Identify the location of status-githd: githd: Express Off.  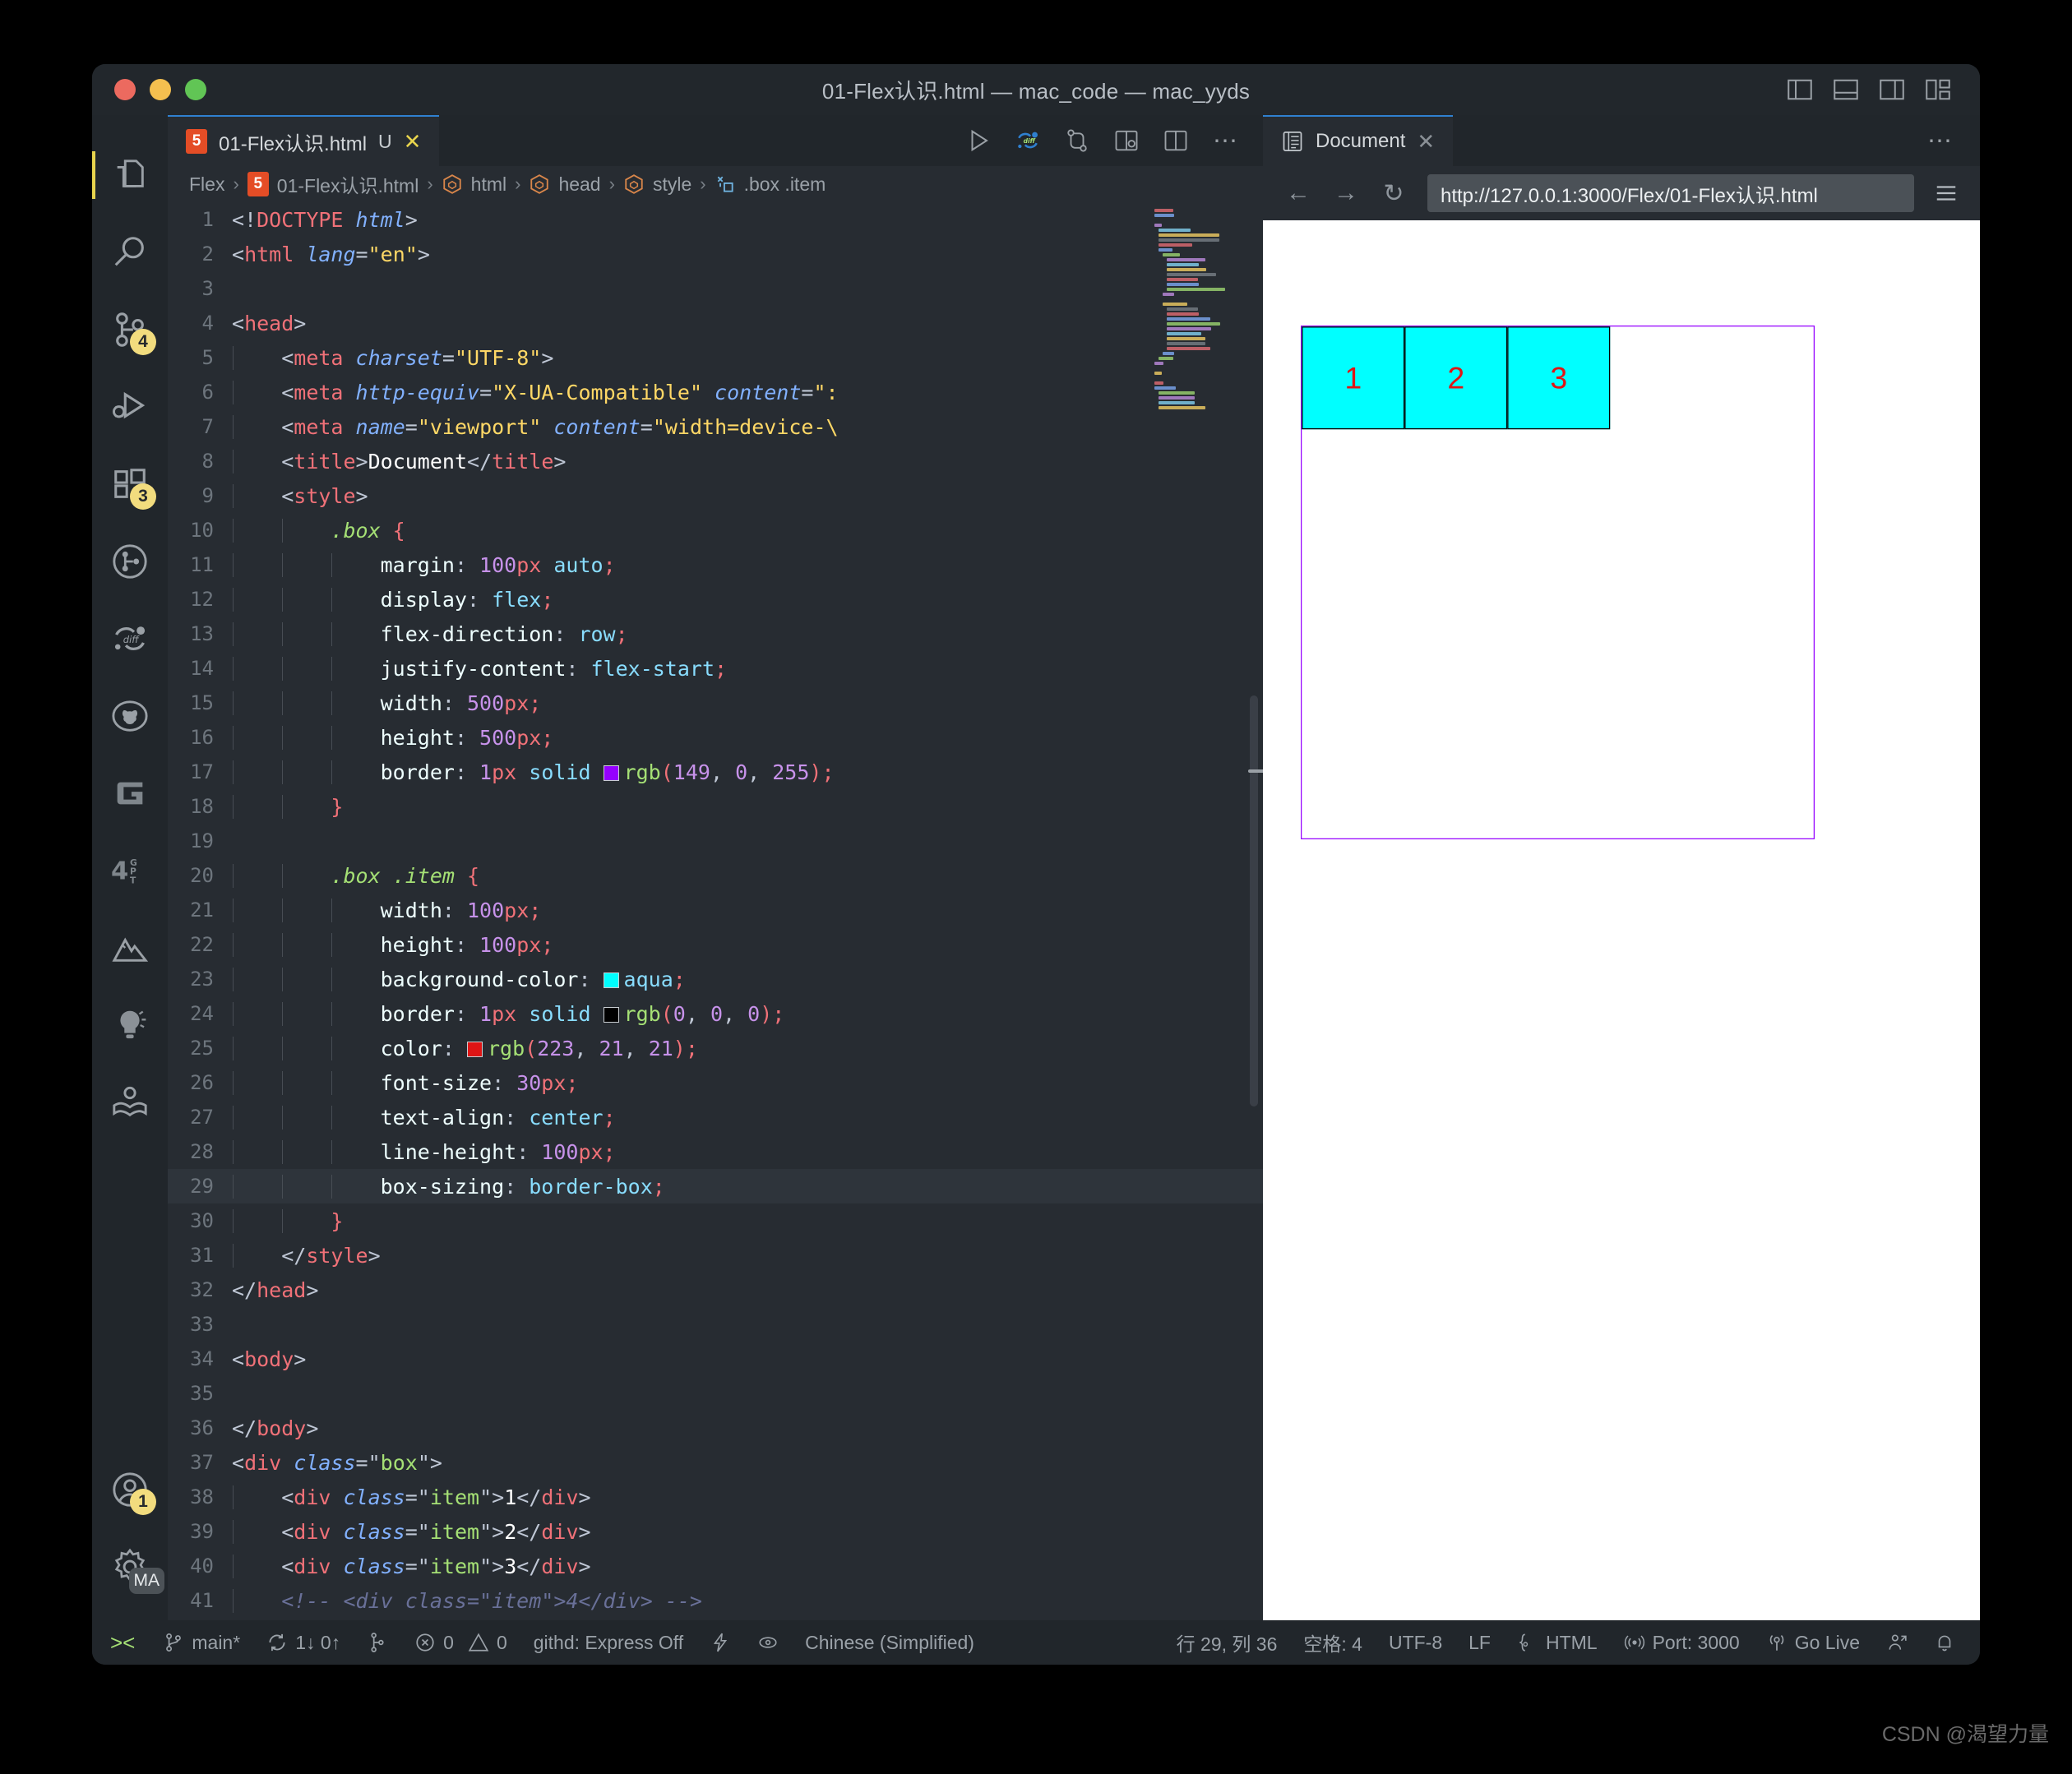
(608, 1643).